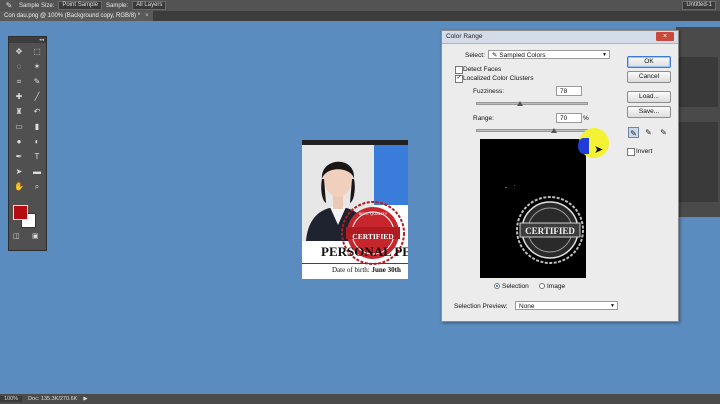 This screenshot has height=404, width=720. What do you see at coordinates (19, 81) in the screenshot?
I see `crop-tool-icon: ⌗` at bounding box center [19, 81].